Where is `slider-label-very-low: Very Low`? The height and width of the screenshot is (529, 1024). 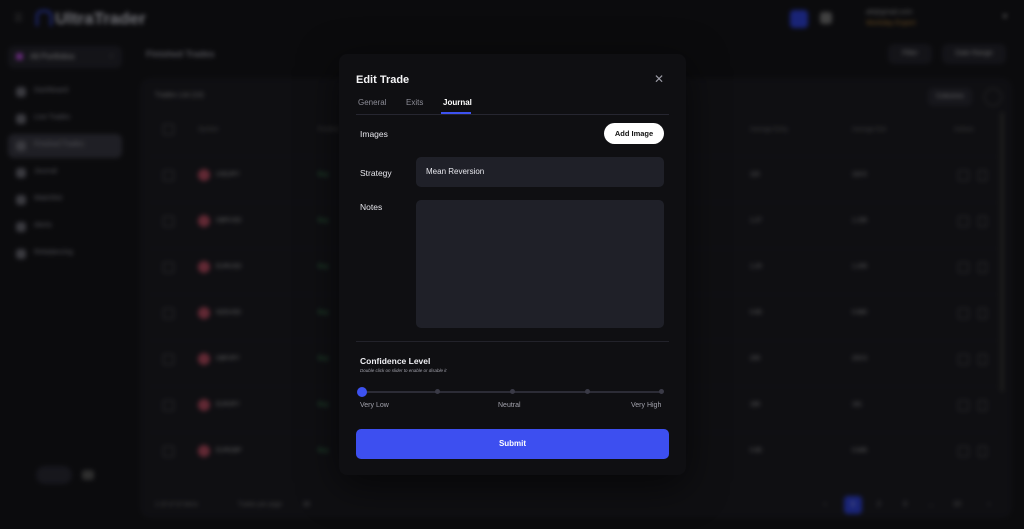 slider-label-very-low: Very Low is located at coordinates (374, 405).